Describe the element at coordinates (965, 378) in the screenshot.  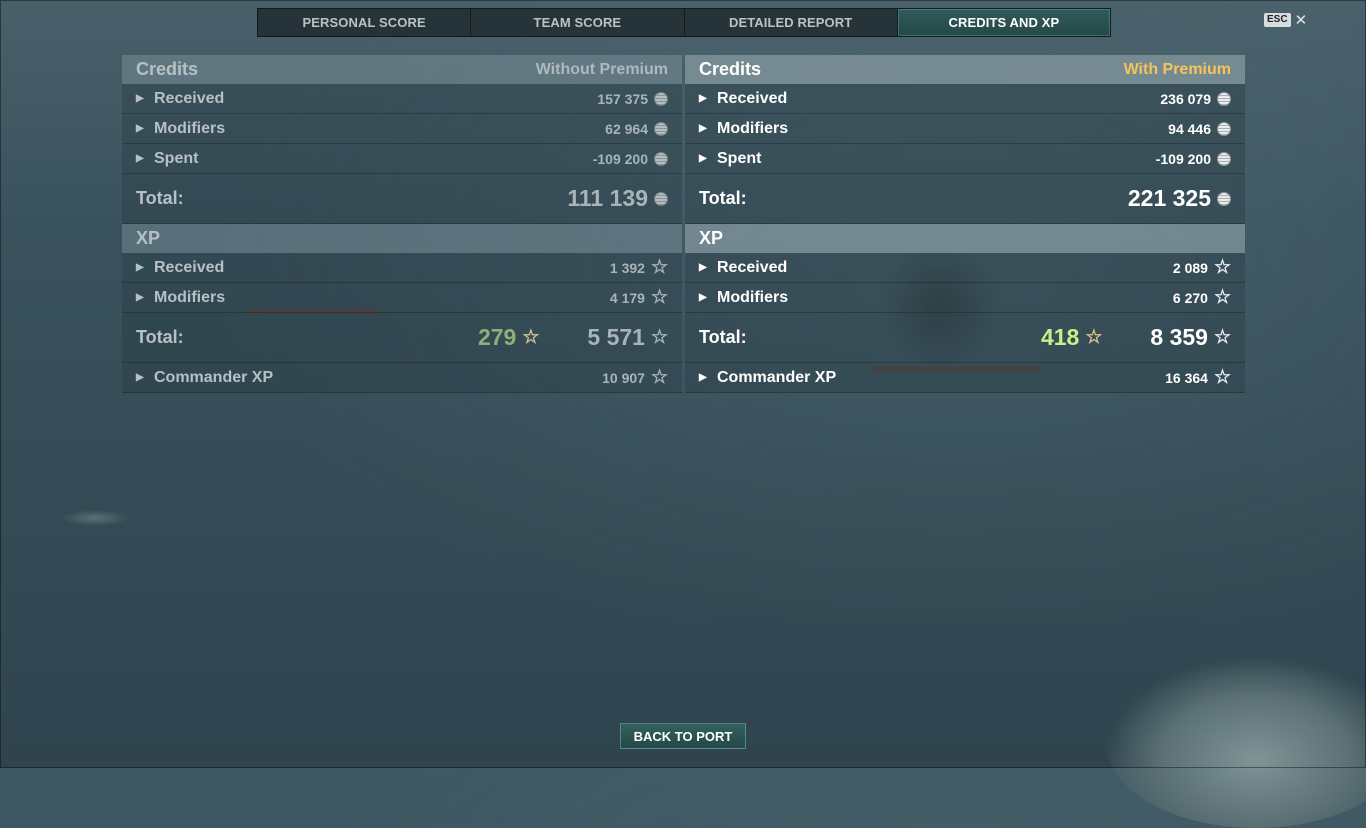
I see `commander-xp-row: ▶ Commander XP 16 364 ☆` at that location.